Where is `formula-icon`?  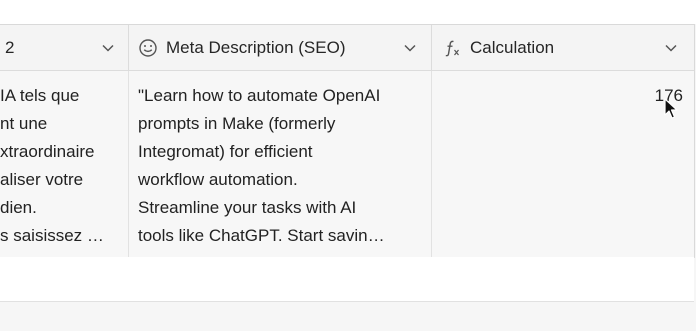 formula-icon is located at coordinates (452, 48).